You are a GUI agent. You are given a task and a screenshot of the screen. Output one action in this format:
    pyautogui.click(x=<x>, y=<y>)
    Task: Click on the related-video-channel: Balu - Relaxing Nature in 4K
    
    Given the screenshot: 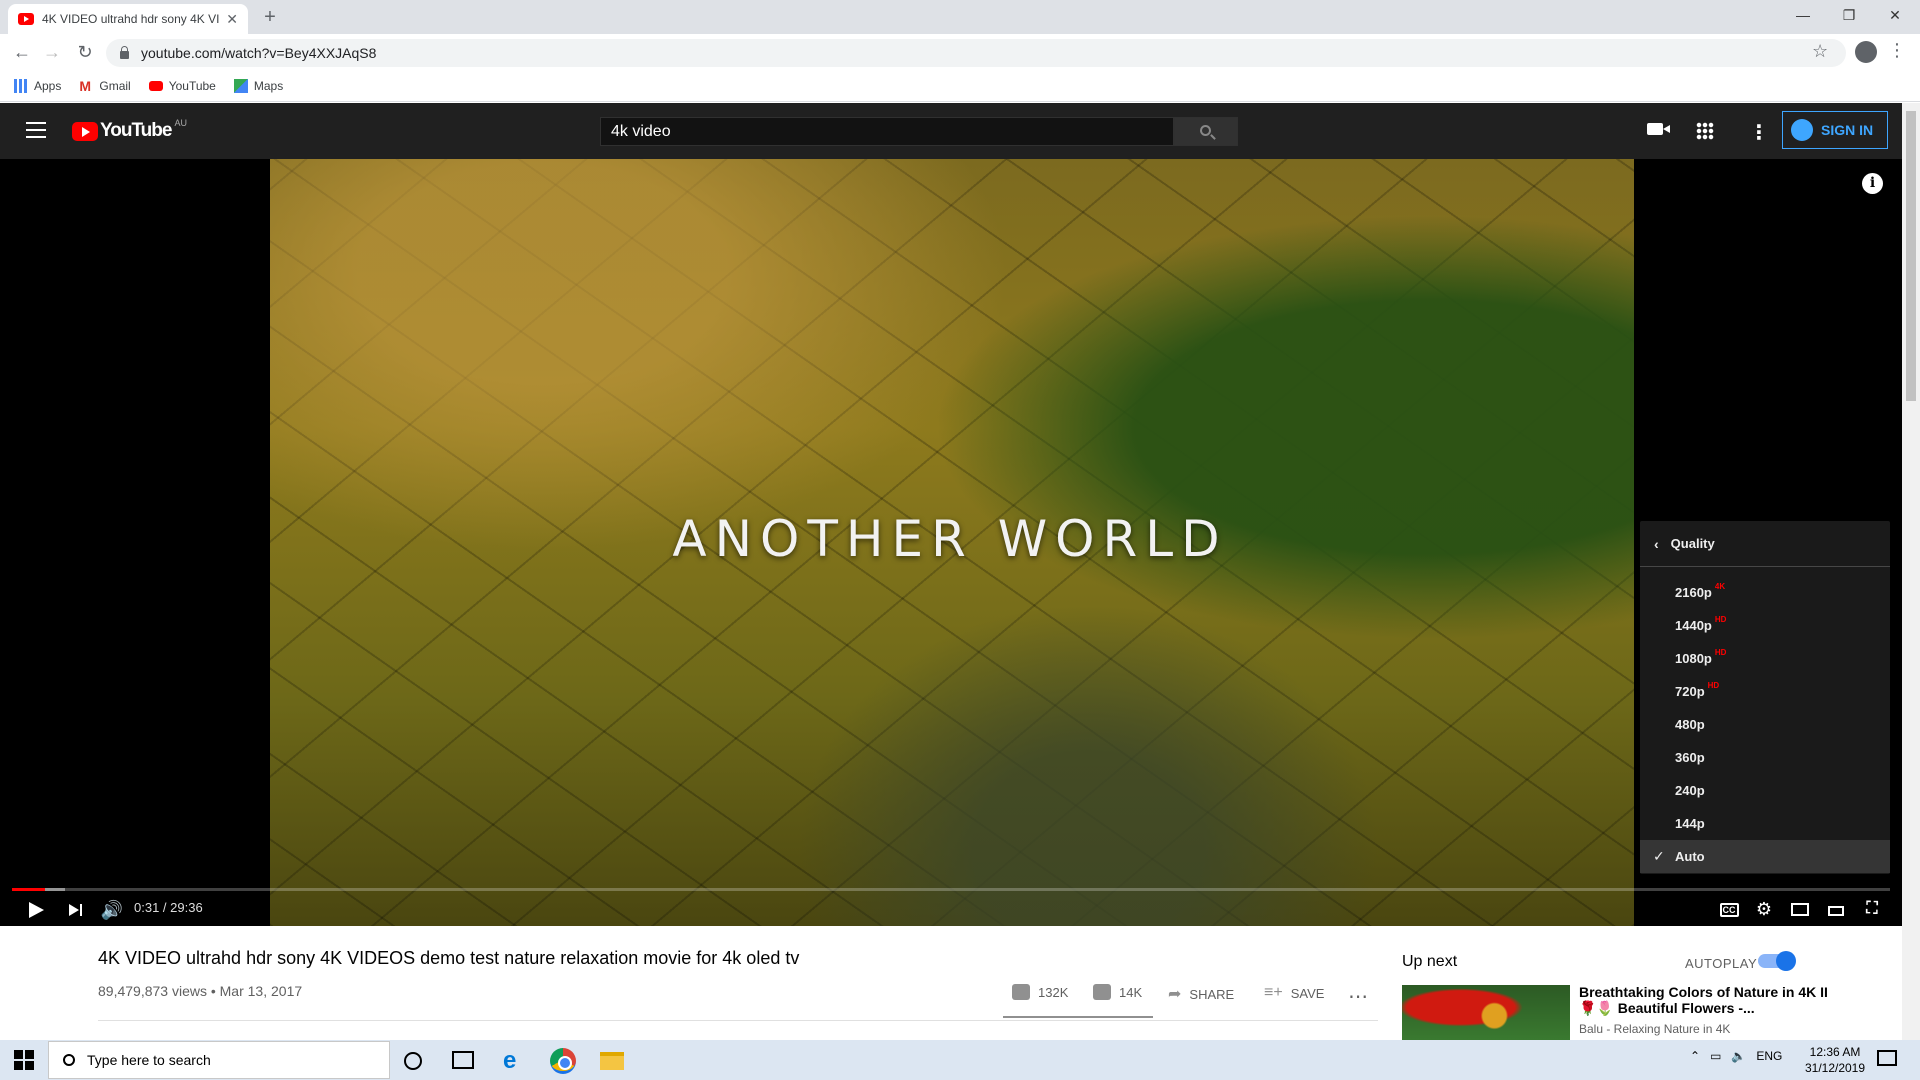 What is the action you would take?
    pyautogui.click(x=1654, y=1029)
    